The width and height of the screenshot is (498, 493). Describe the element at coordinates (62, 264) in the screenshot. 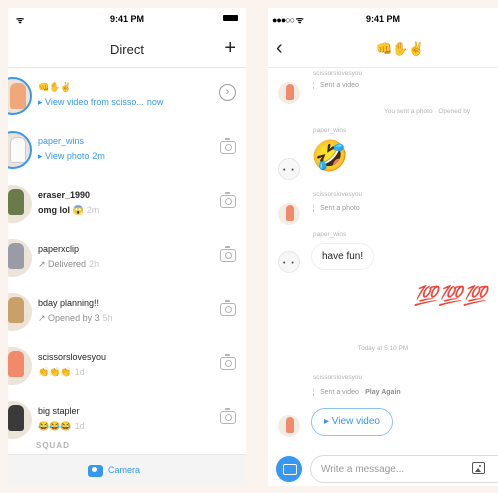

I see `conversation-preview-text: ↗ Delivered` at that location.